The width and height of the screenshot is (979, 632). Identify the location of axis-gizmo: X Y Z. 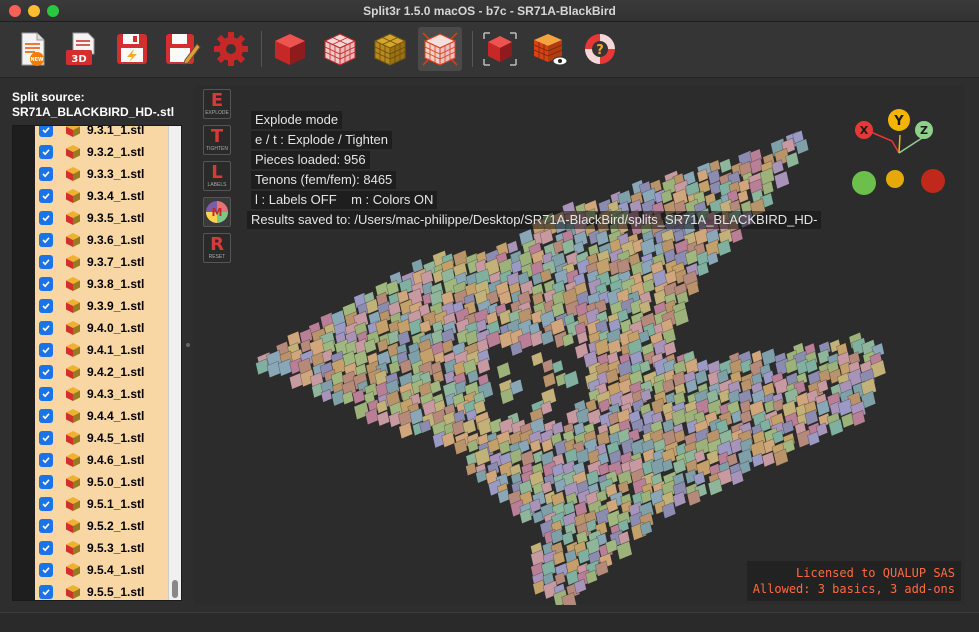
(899, 155).